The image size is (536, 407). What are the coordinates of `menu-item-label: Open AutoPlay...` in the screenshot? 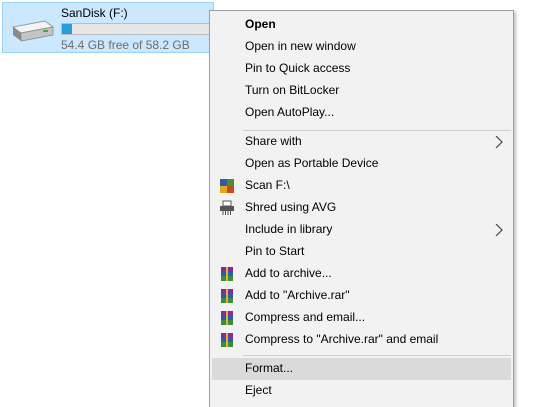 It's located at (290, 112).